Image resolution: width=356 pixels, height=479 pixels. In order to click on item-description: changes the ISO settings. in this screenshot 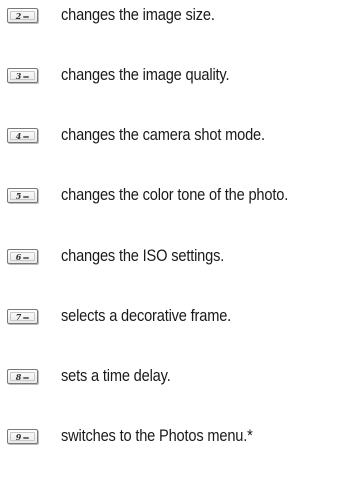, I will do `click(143, 255)`.